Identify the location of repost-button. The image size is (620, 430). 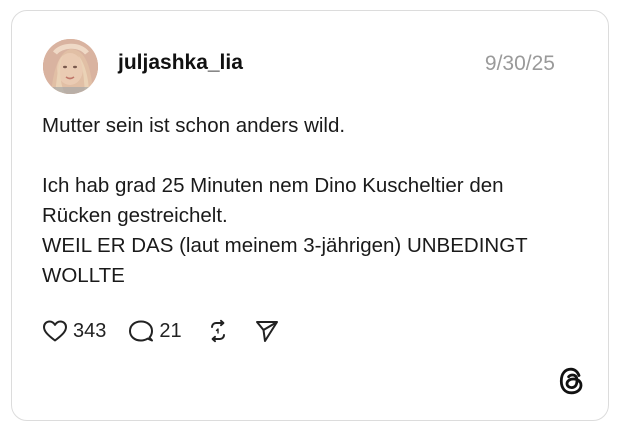
(218, 331).